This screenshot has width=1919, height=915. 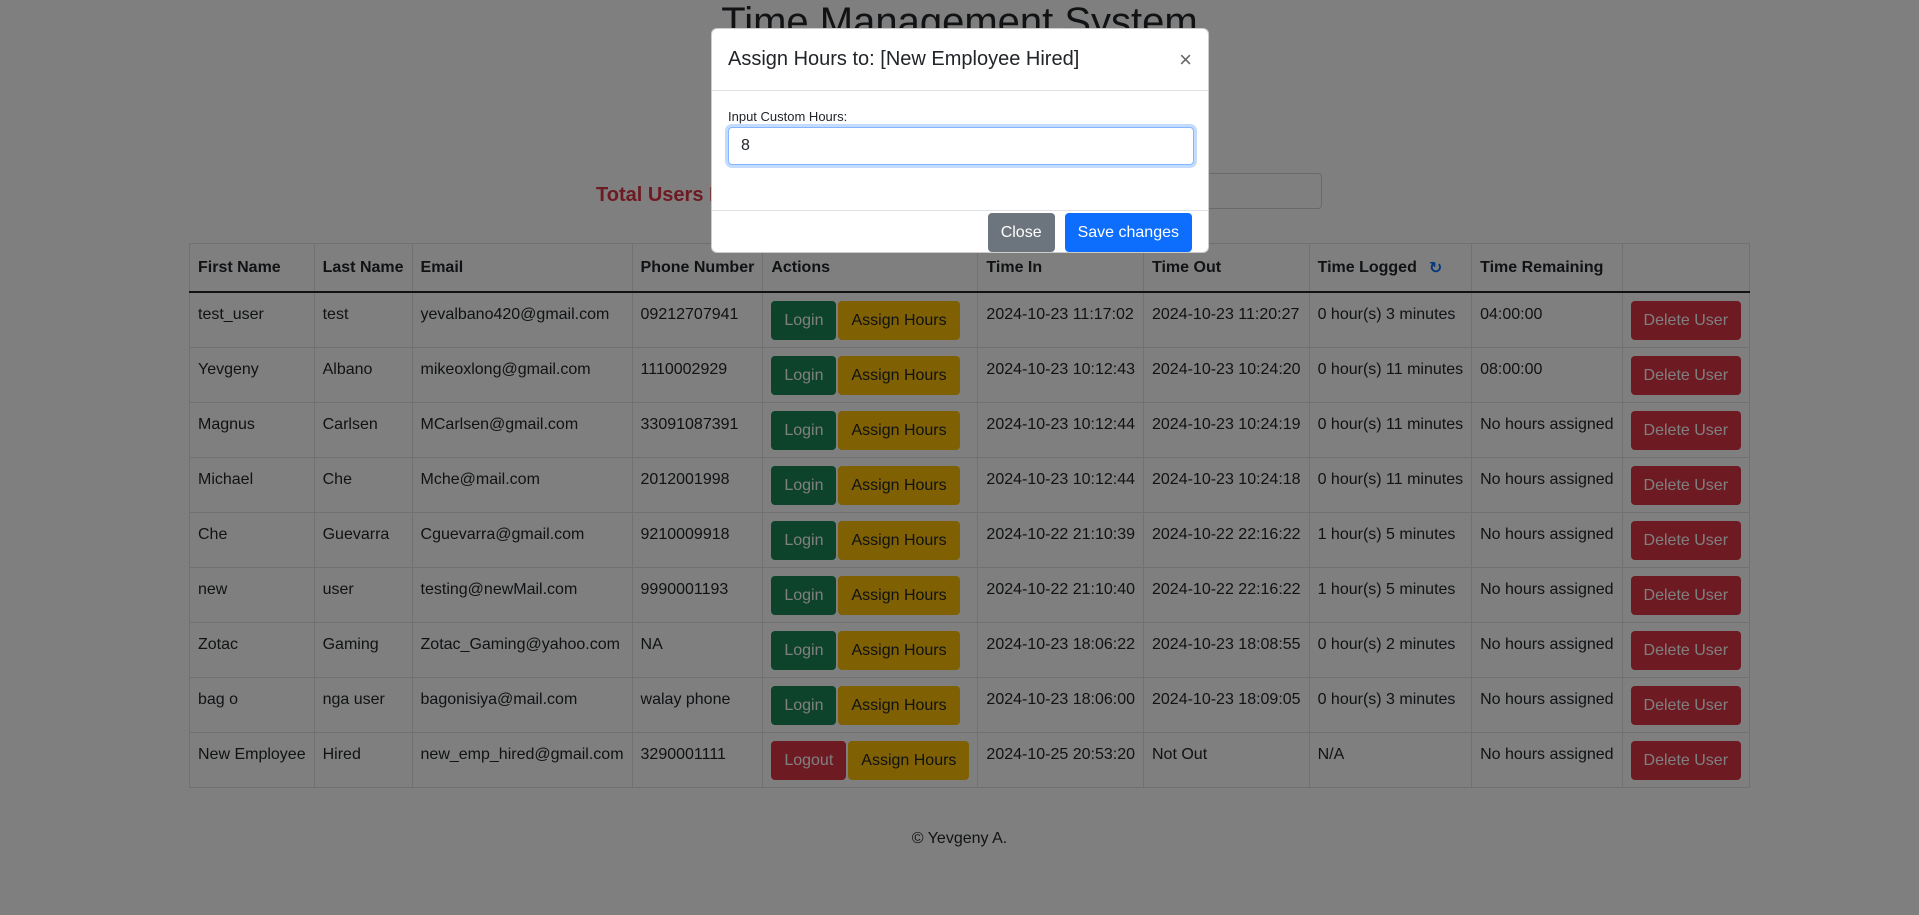 I want to click on modal-footer: Close Save changes, so click(x=960, y=232).